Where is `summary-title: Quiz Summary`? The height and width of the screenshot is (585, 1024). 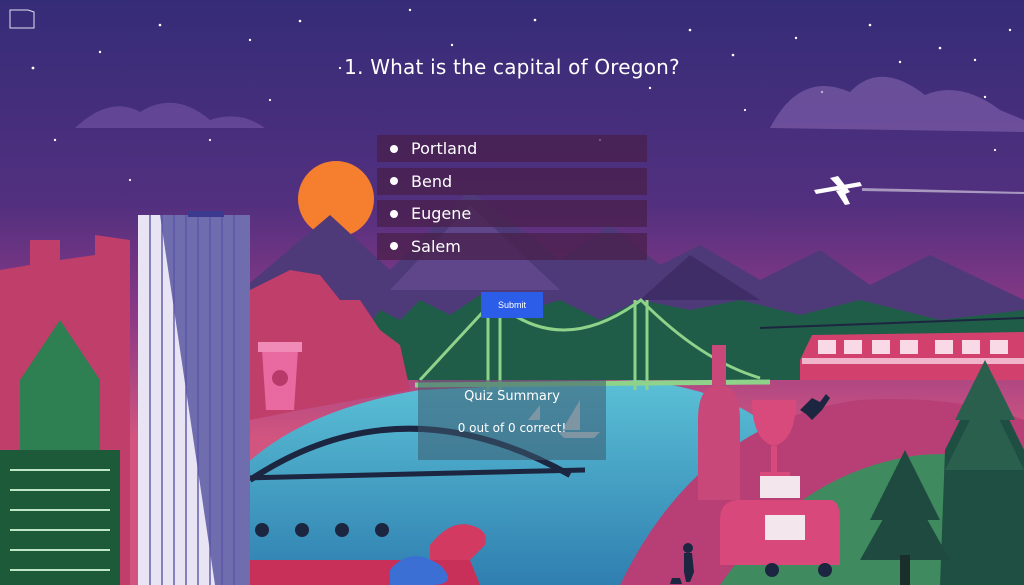 summary-title: Quiz Summary is located at coordinates (512, 396).